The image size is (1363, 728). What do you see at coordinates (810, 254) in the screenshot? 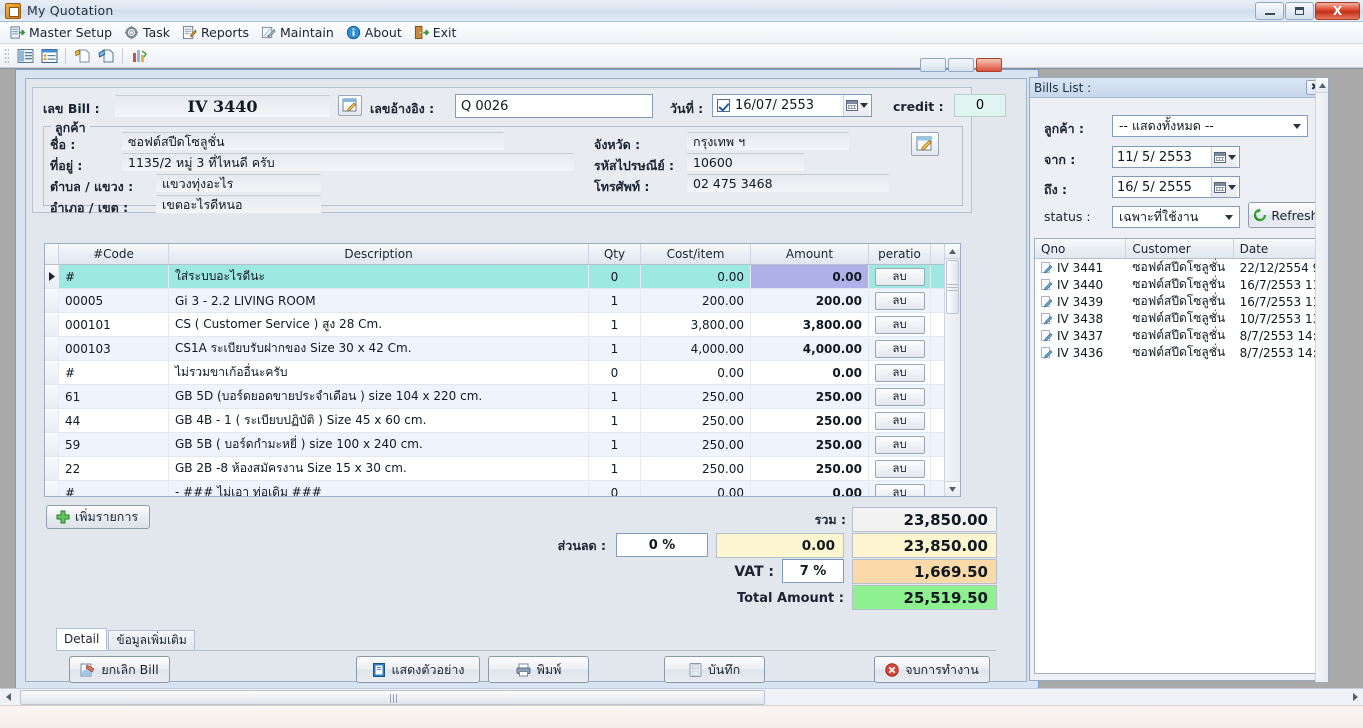
I see `grid-header-amount: Amount` at bounding box center [810, 254].